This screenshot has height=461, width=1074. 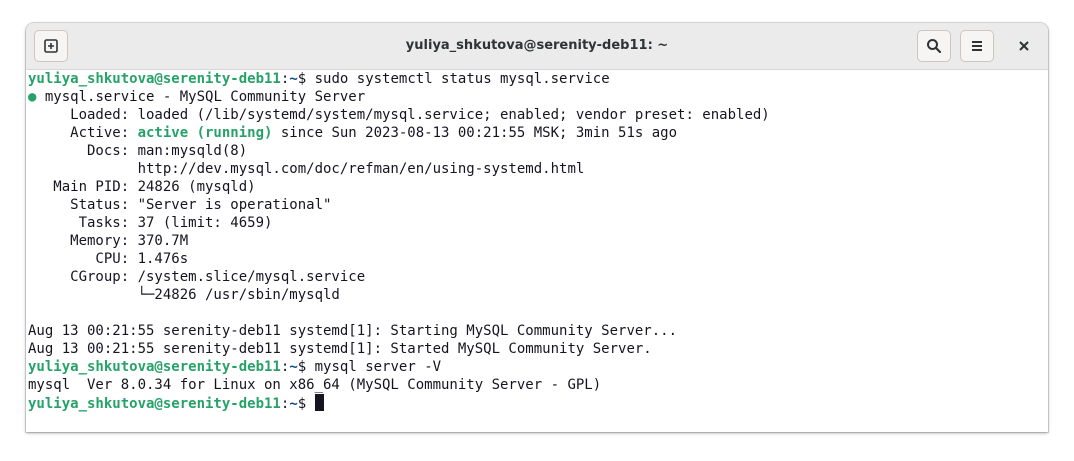 What do you see at coordinates (184, 295) in the screenshot?
I see `cgroup-process-line: └─24826 /usr/sbin/mysqld` at bounding box center [184, 295].